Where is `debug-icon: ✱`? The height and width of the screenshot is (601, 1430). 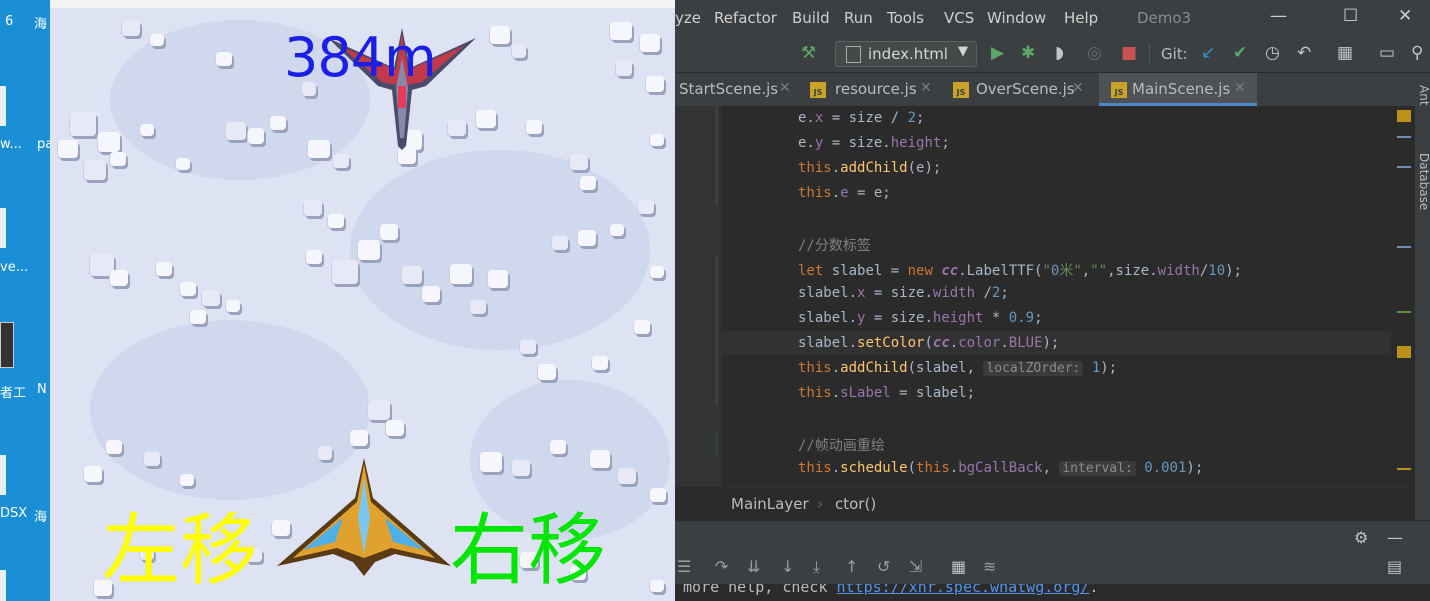 debug-icon: ✱ is located at coordinates (1028, 53).